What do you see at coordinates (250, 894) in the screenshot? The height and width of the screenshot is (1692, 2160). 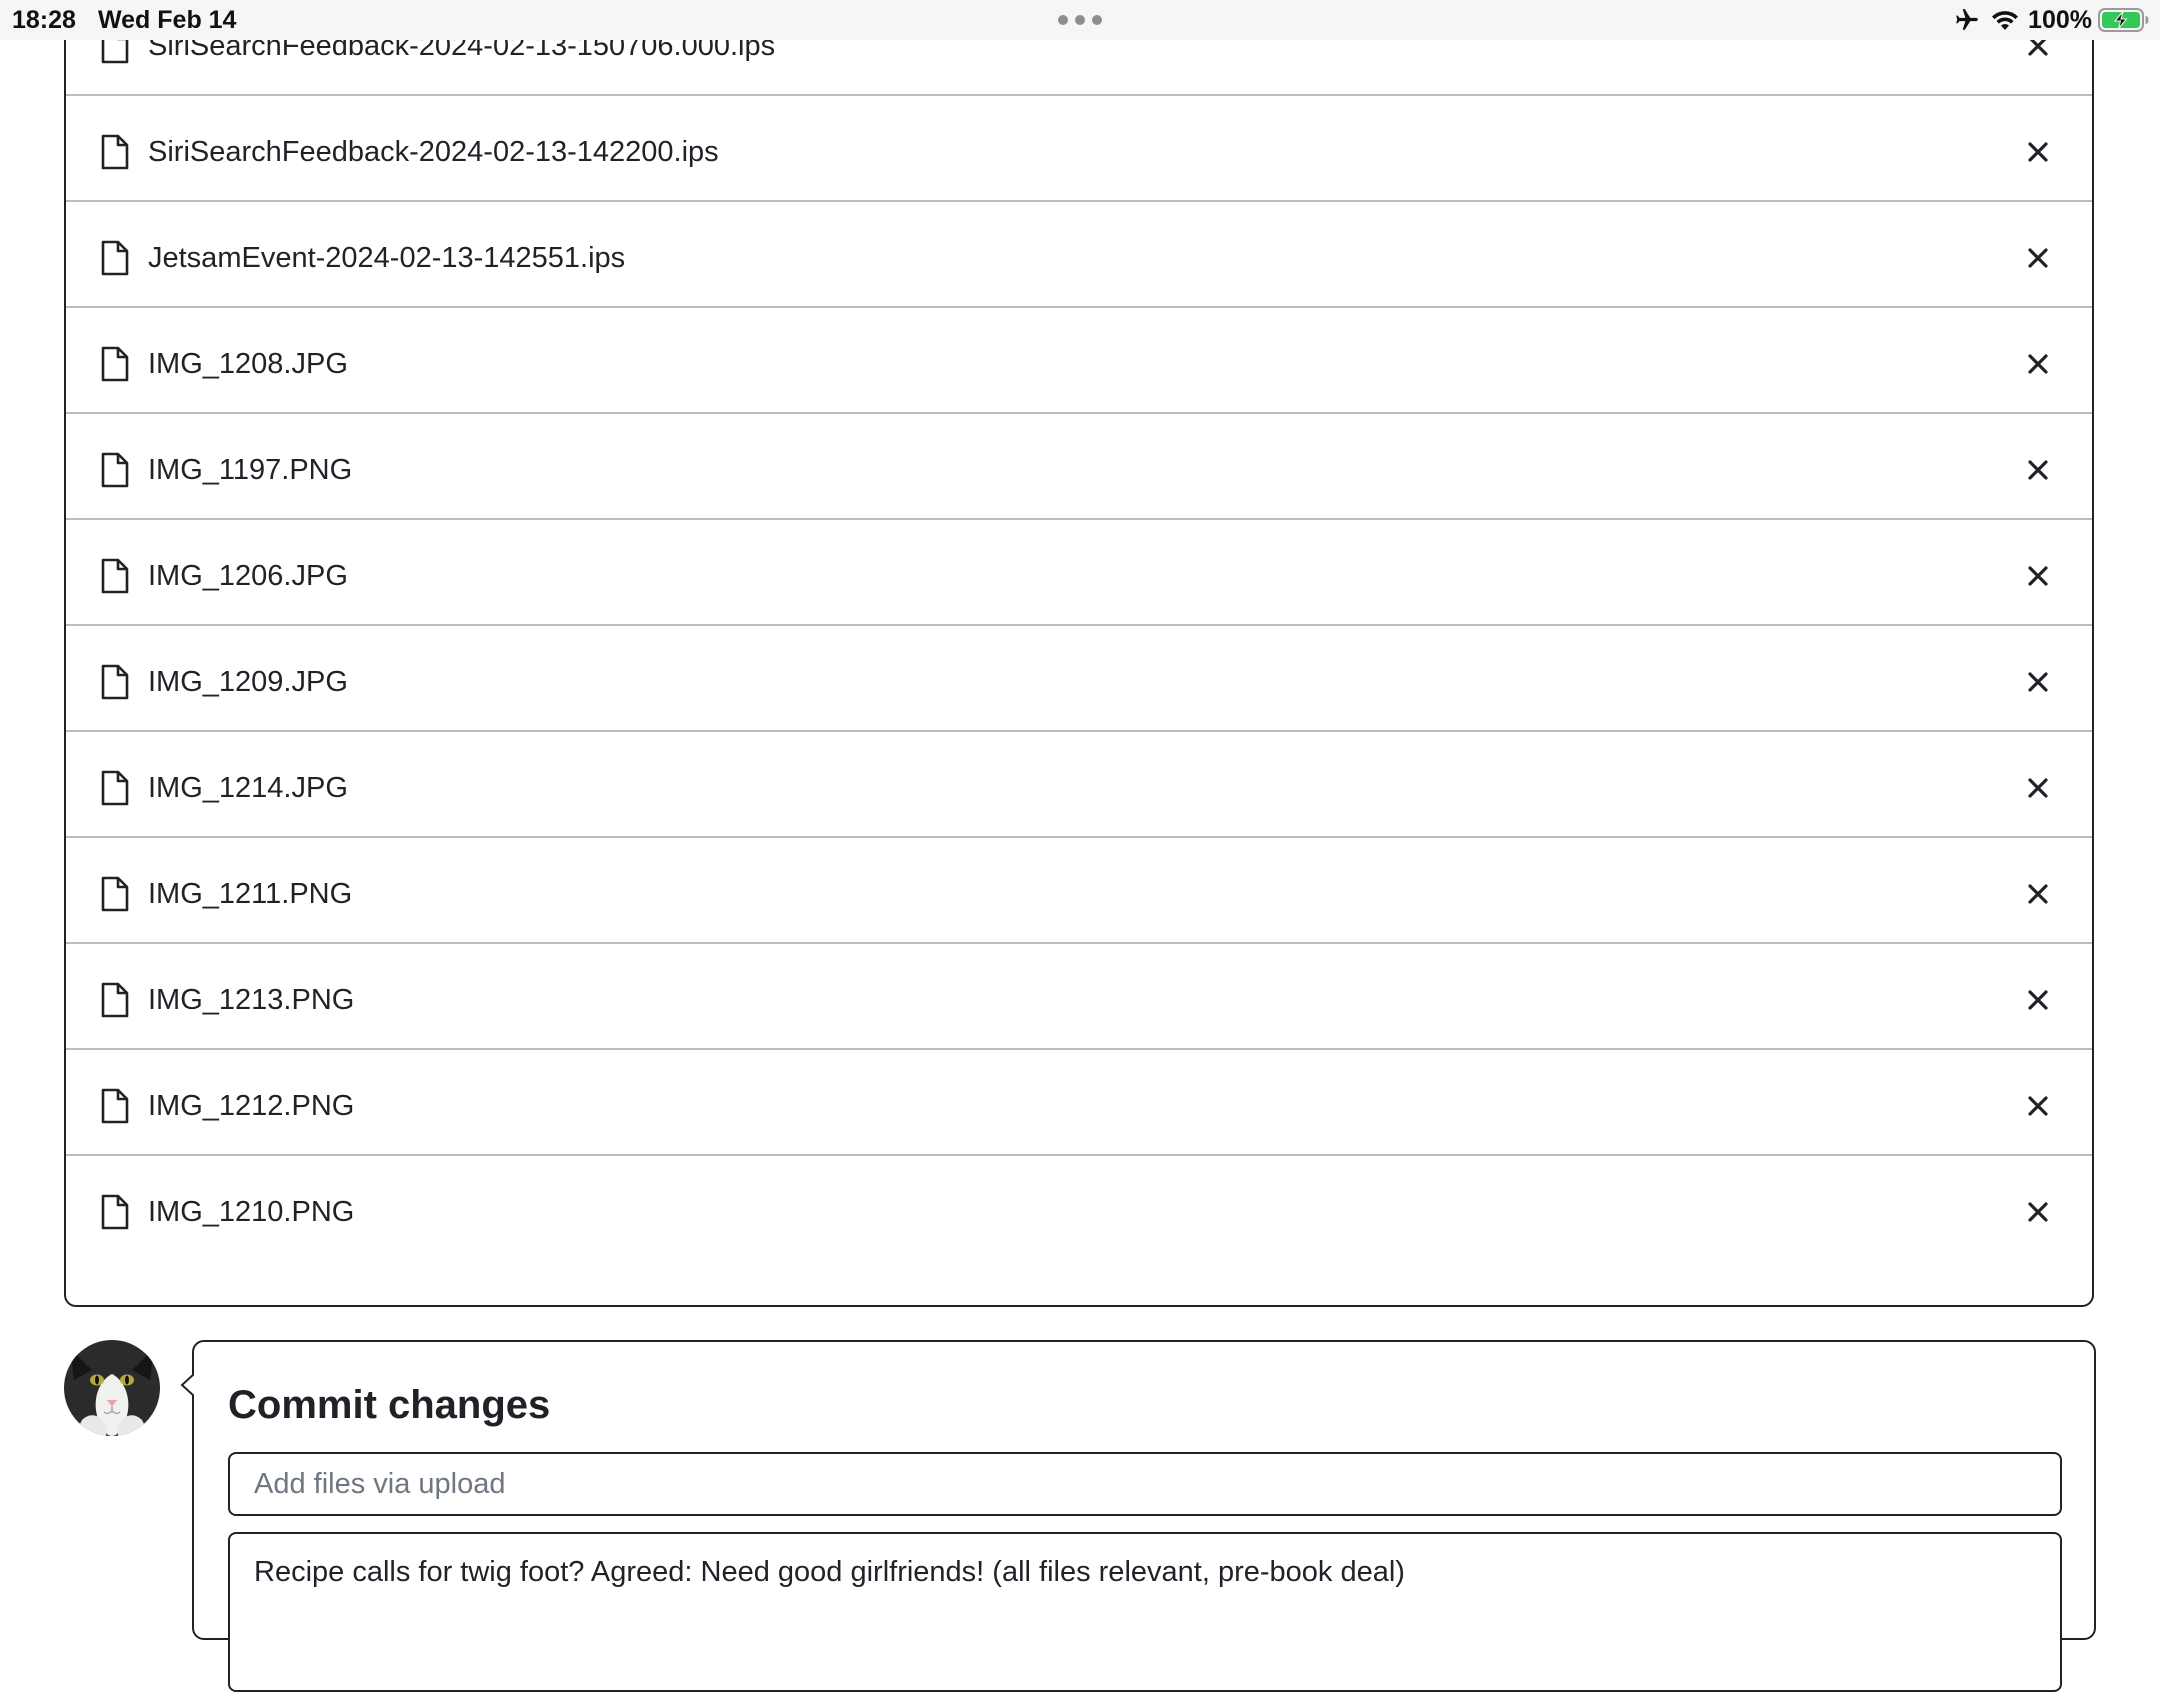 I see `file-name: IMG_1211.PNG` at bounding box center [250, 894].